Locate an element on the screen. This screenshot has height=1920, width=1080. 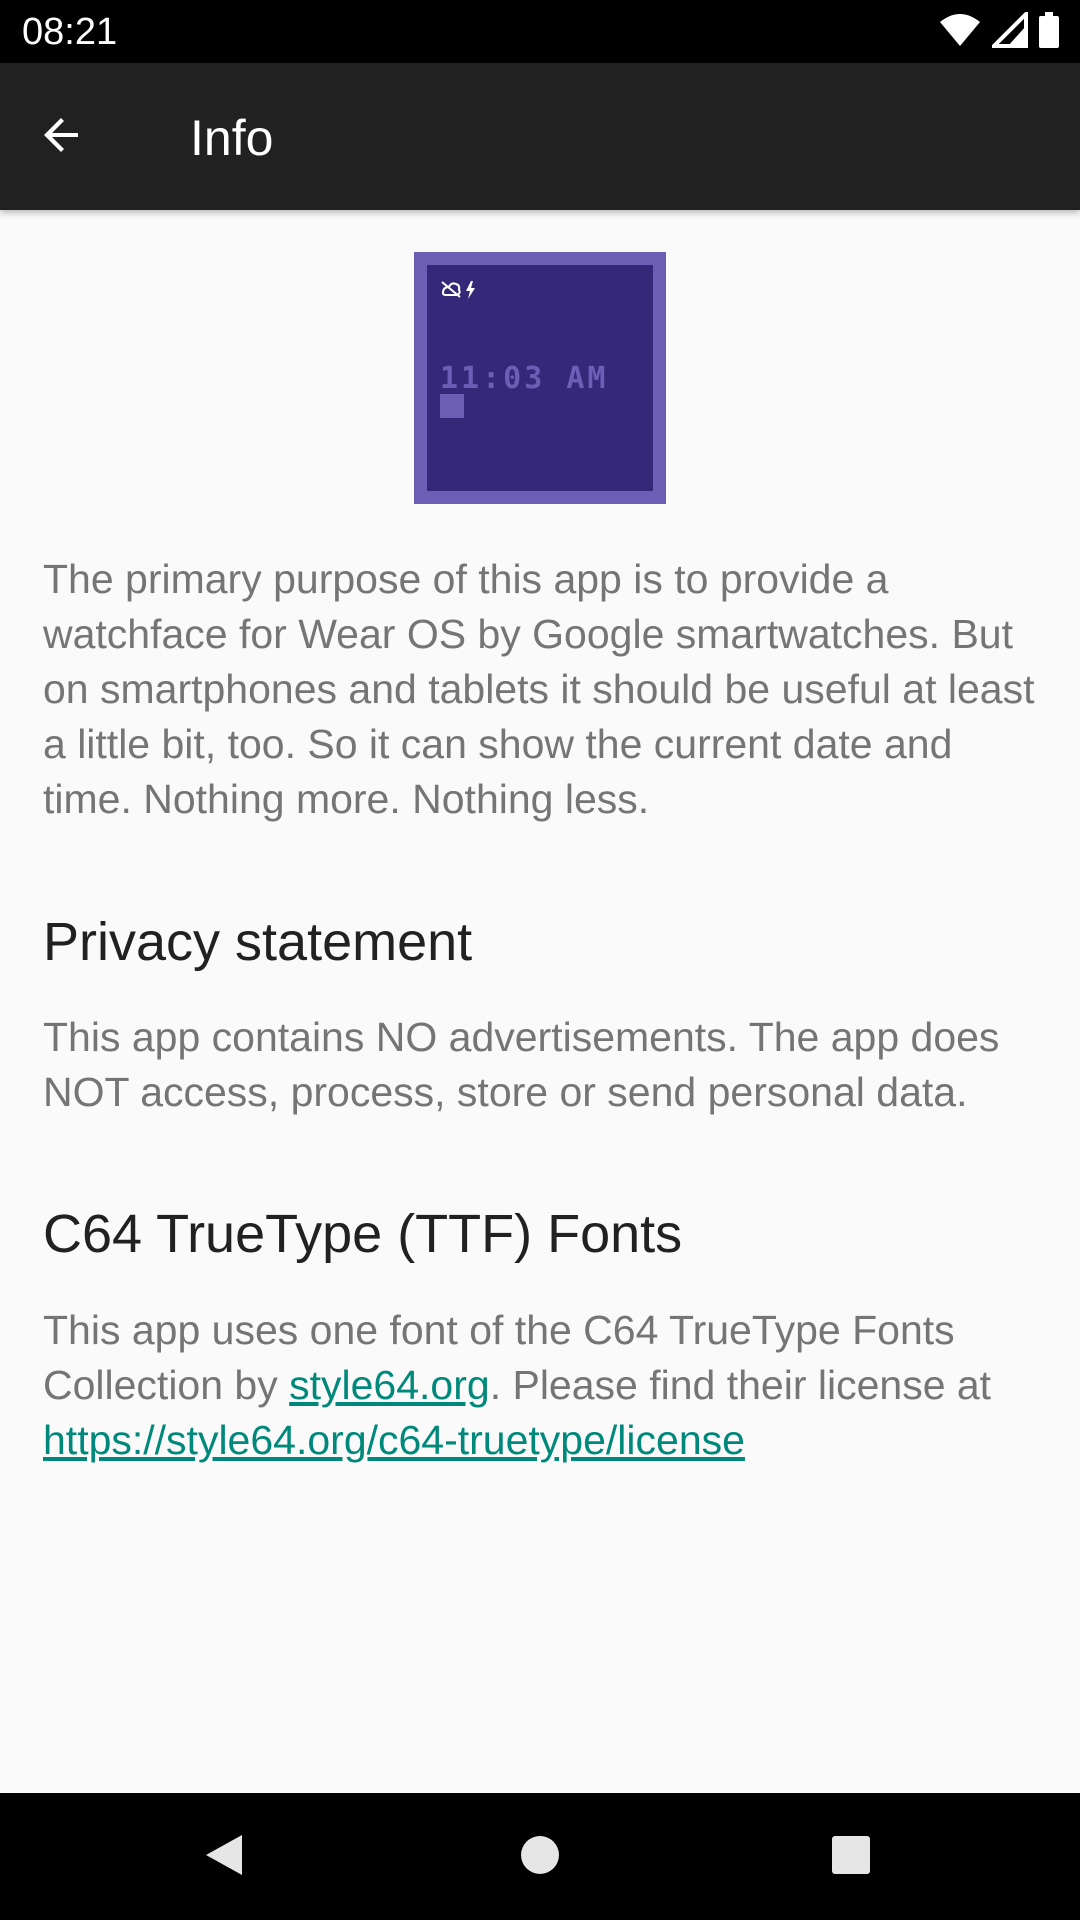
recents-square-icon is located at coordinates (851, 1857).